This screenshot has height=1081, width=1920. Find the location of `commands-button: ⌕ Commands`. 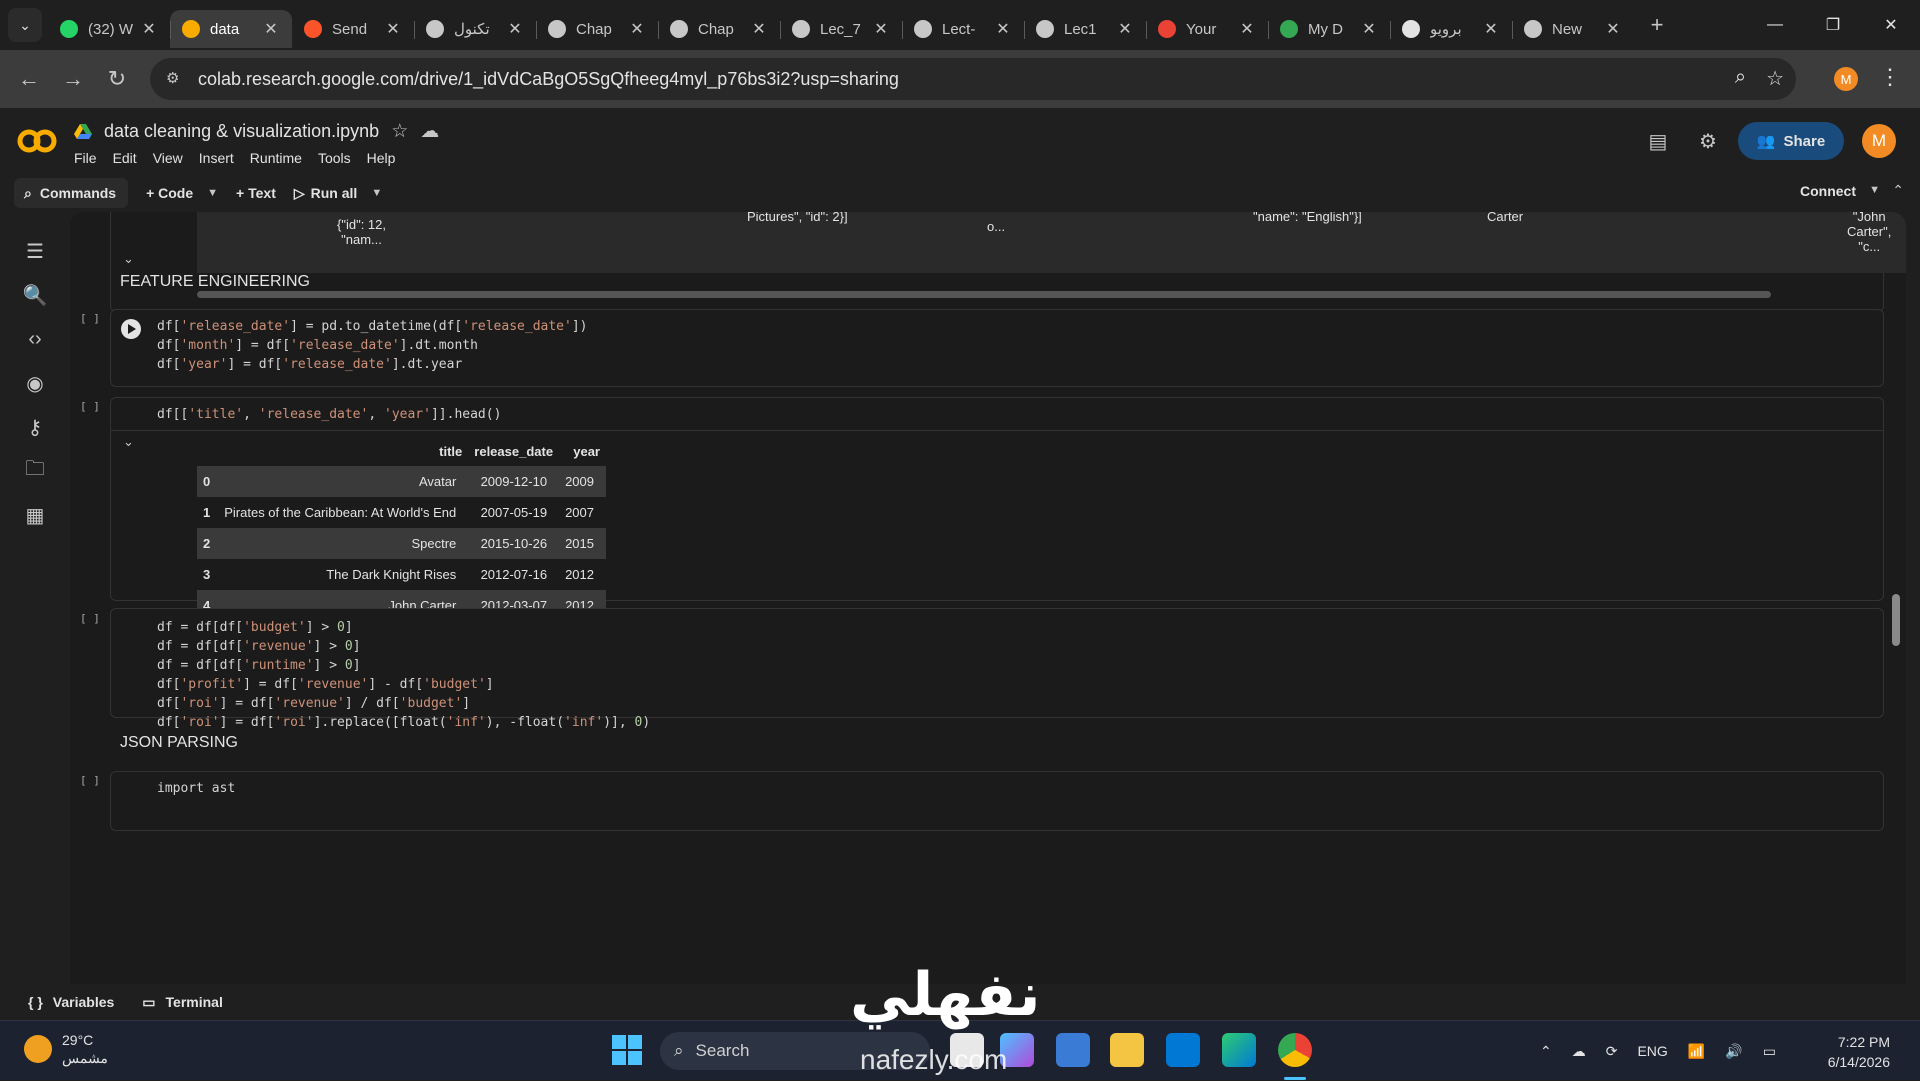

commands-button: ⌕ Commands is located at coordinates (71, 193).